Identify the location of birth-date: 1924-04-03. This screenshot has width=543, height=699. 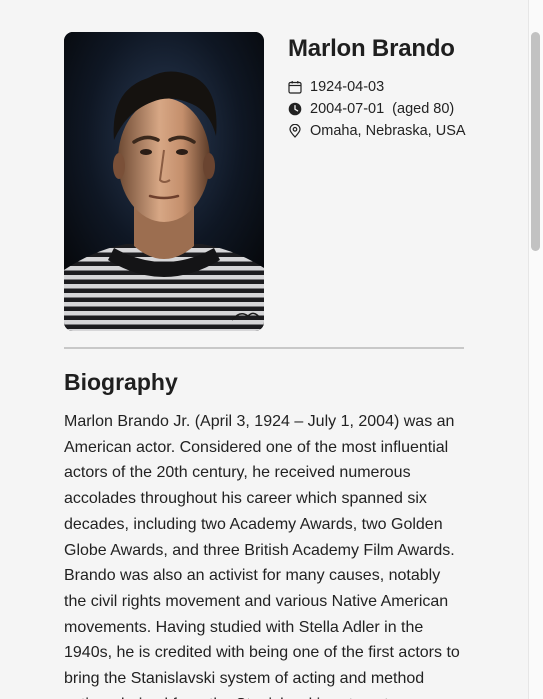
(347, 87).